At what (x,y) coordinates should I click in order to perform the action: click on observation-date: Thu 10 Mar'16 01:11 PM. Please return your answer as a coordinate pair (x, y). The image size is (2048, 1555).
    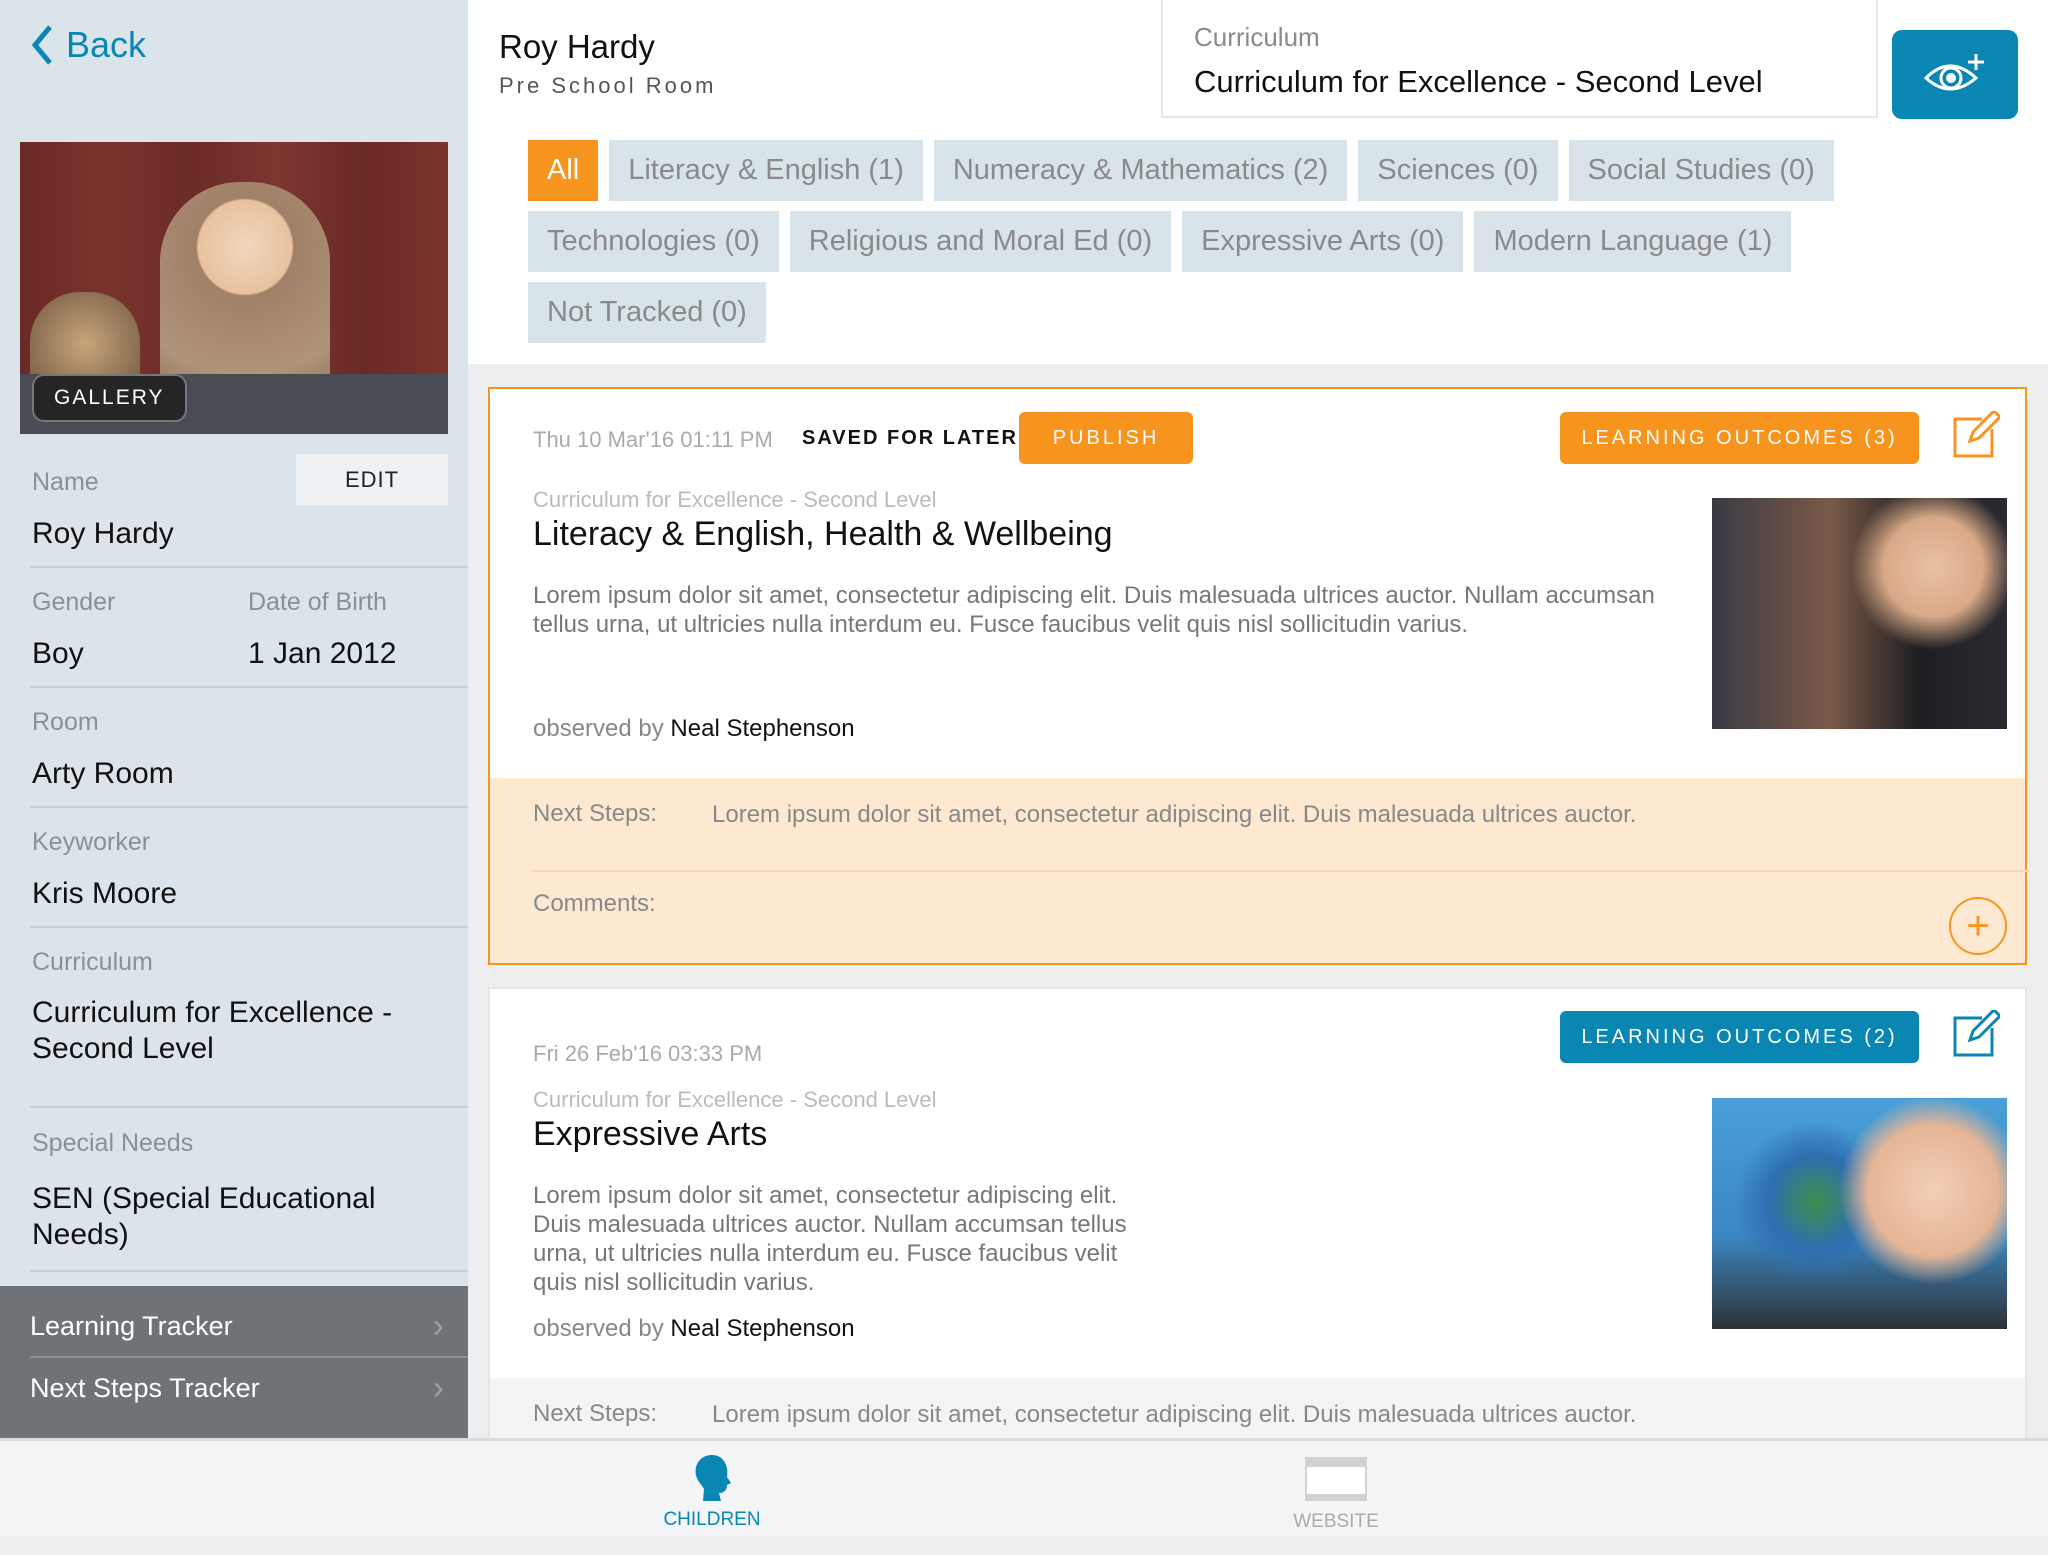
    Looking at the image, I should click on (653, 439).